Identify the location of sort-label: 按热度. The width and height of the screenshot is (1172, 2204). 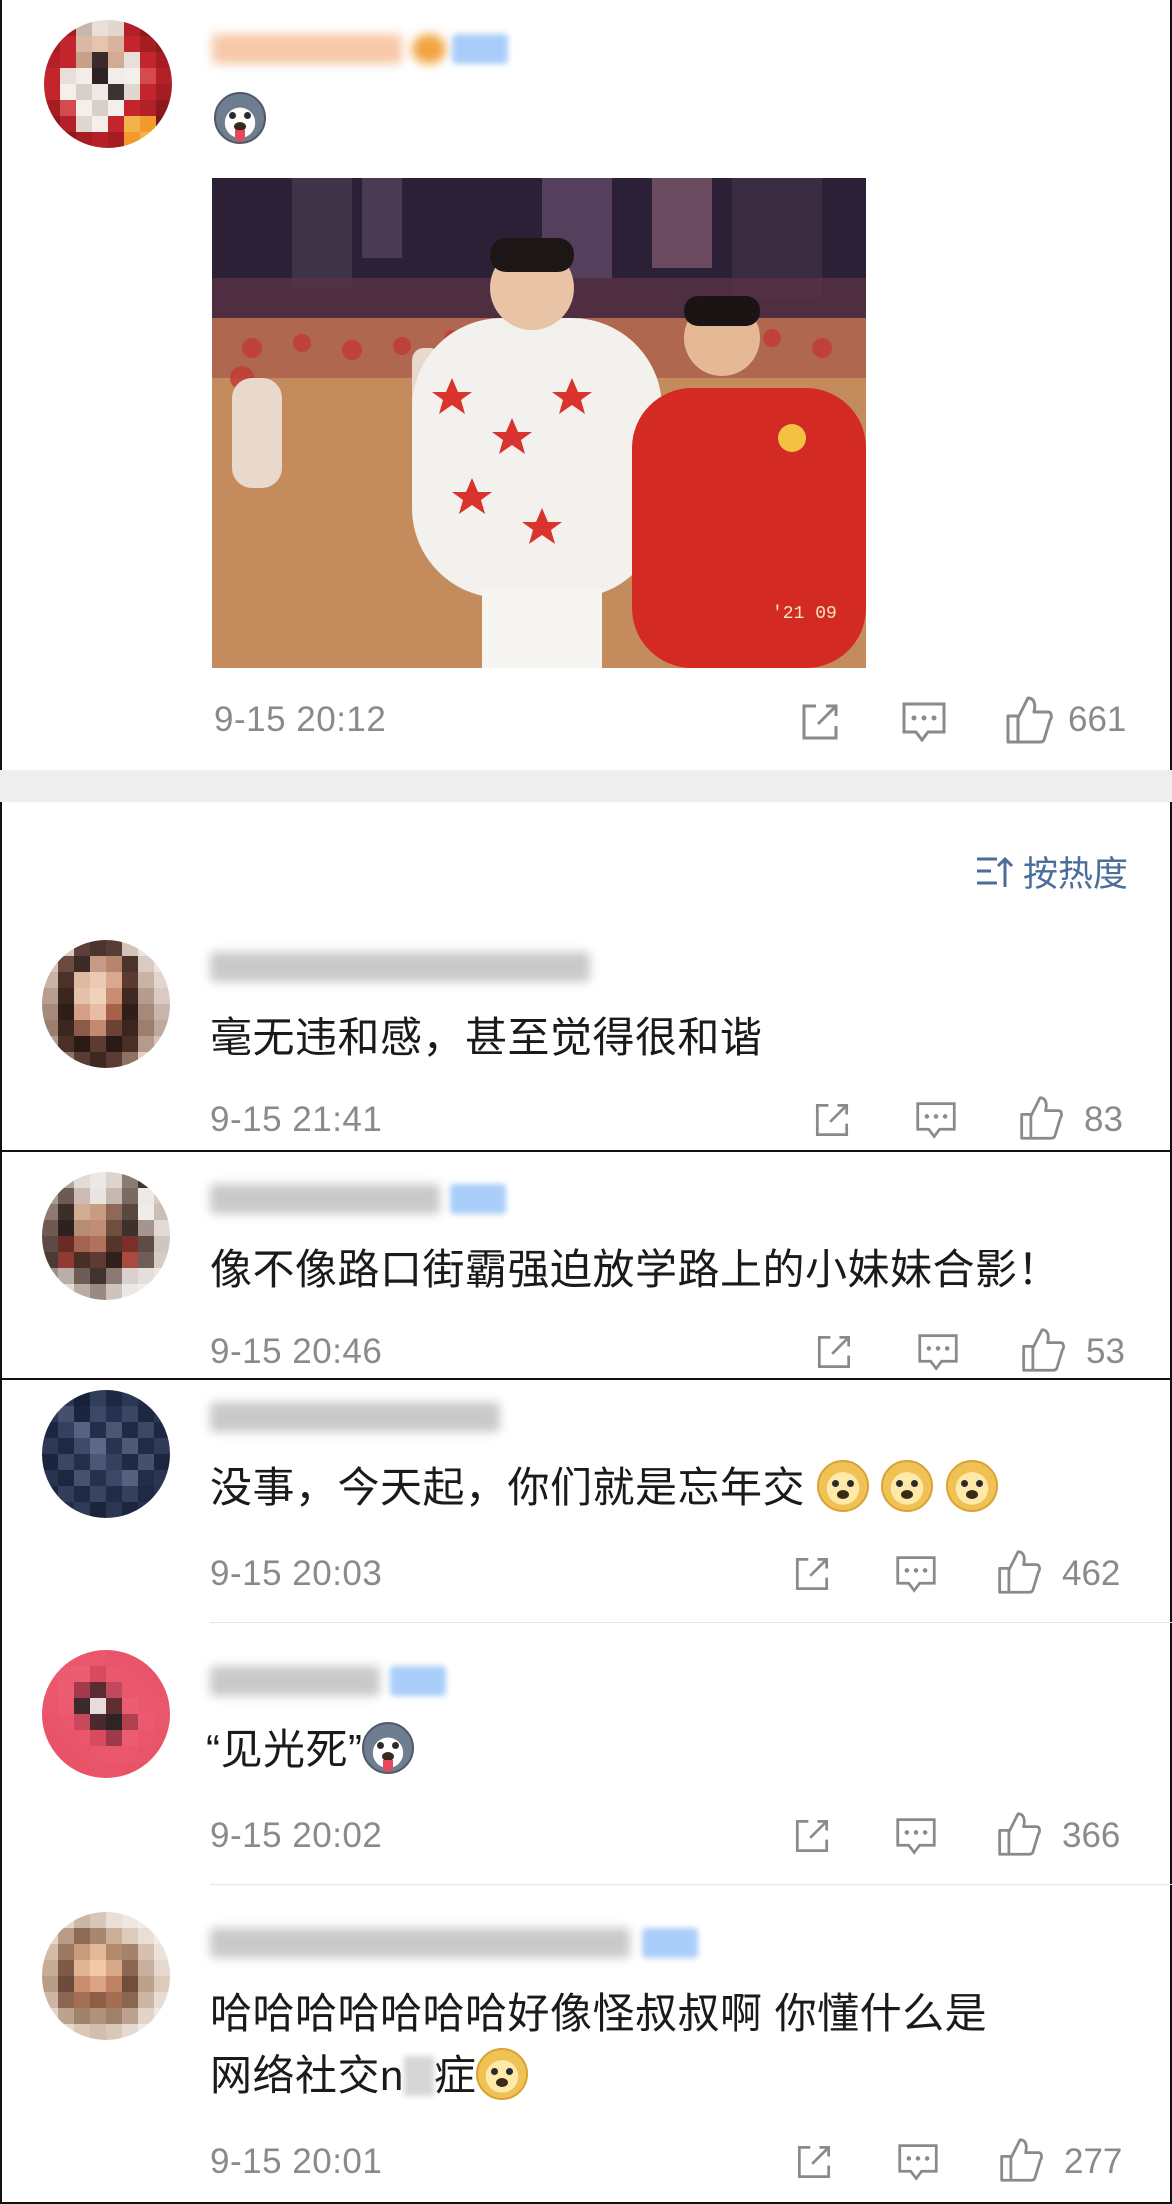
(1075, 874).